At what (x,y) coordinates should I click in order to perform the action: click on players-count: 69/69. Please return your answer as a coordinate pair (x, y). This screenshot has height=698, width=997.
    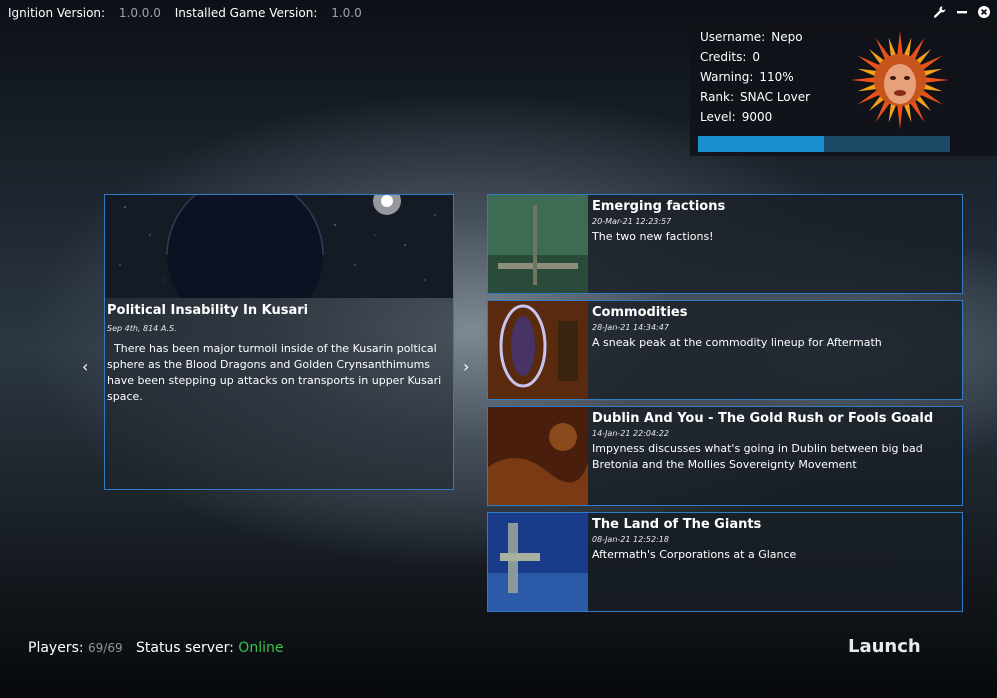
    Looking at the image, I should click on (105, 648).